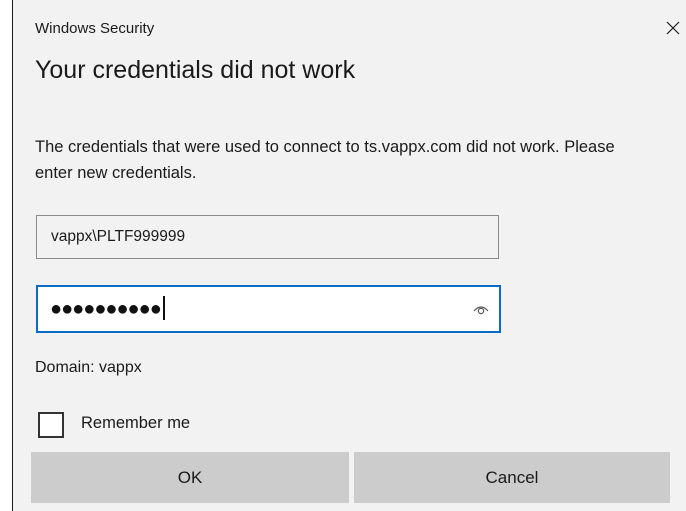 Image resolution: width=686 pixels, height=511 pixels. Describe the element at coordinates (51, 425) in the screenshot. I see `remember-me-checkbox` at that location.